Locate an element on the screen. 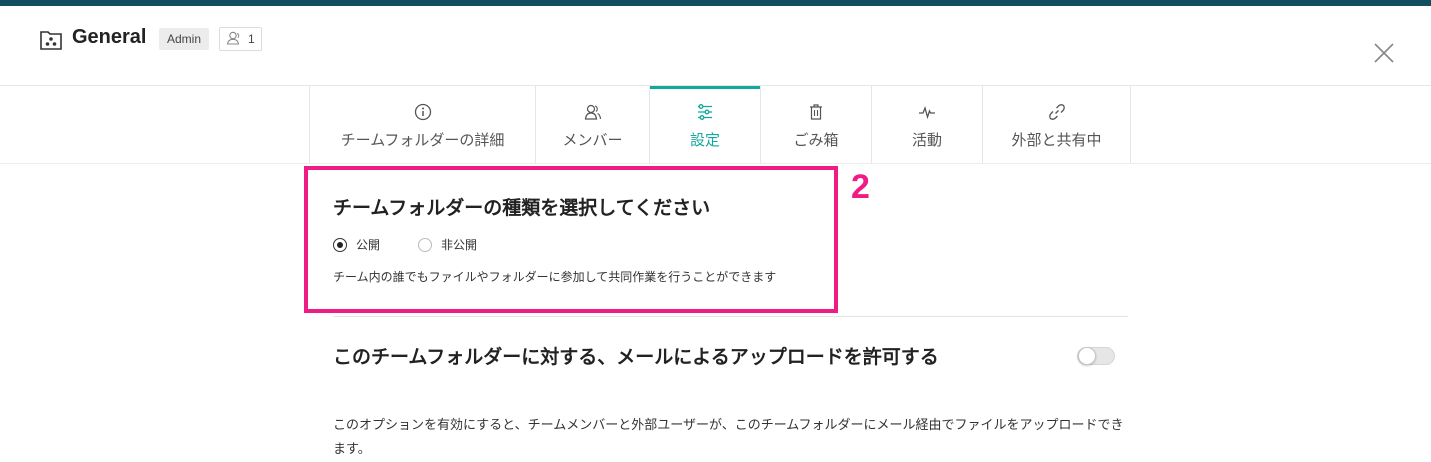 The image size is (1431, 462). tab-trash: ごみ箱 is located at coordinates (816, 124).